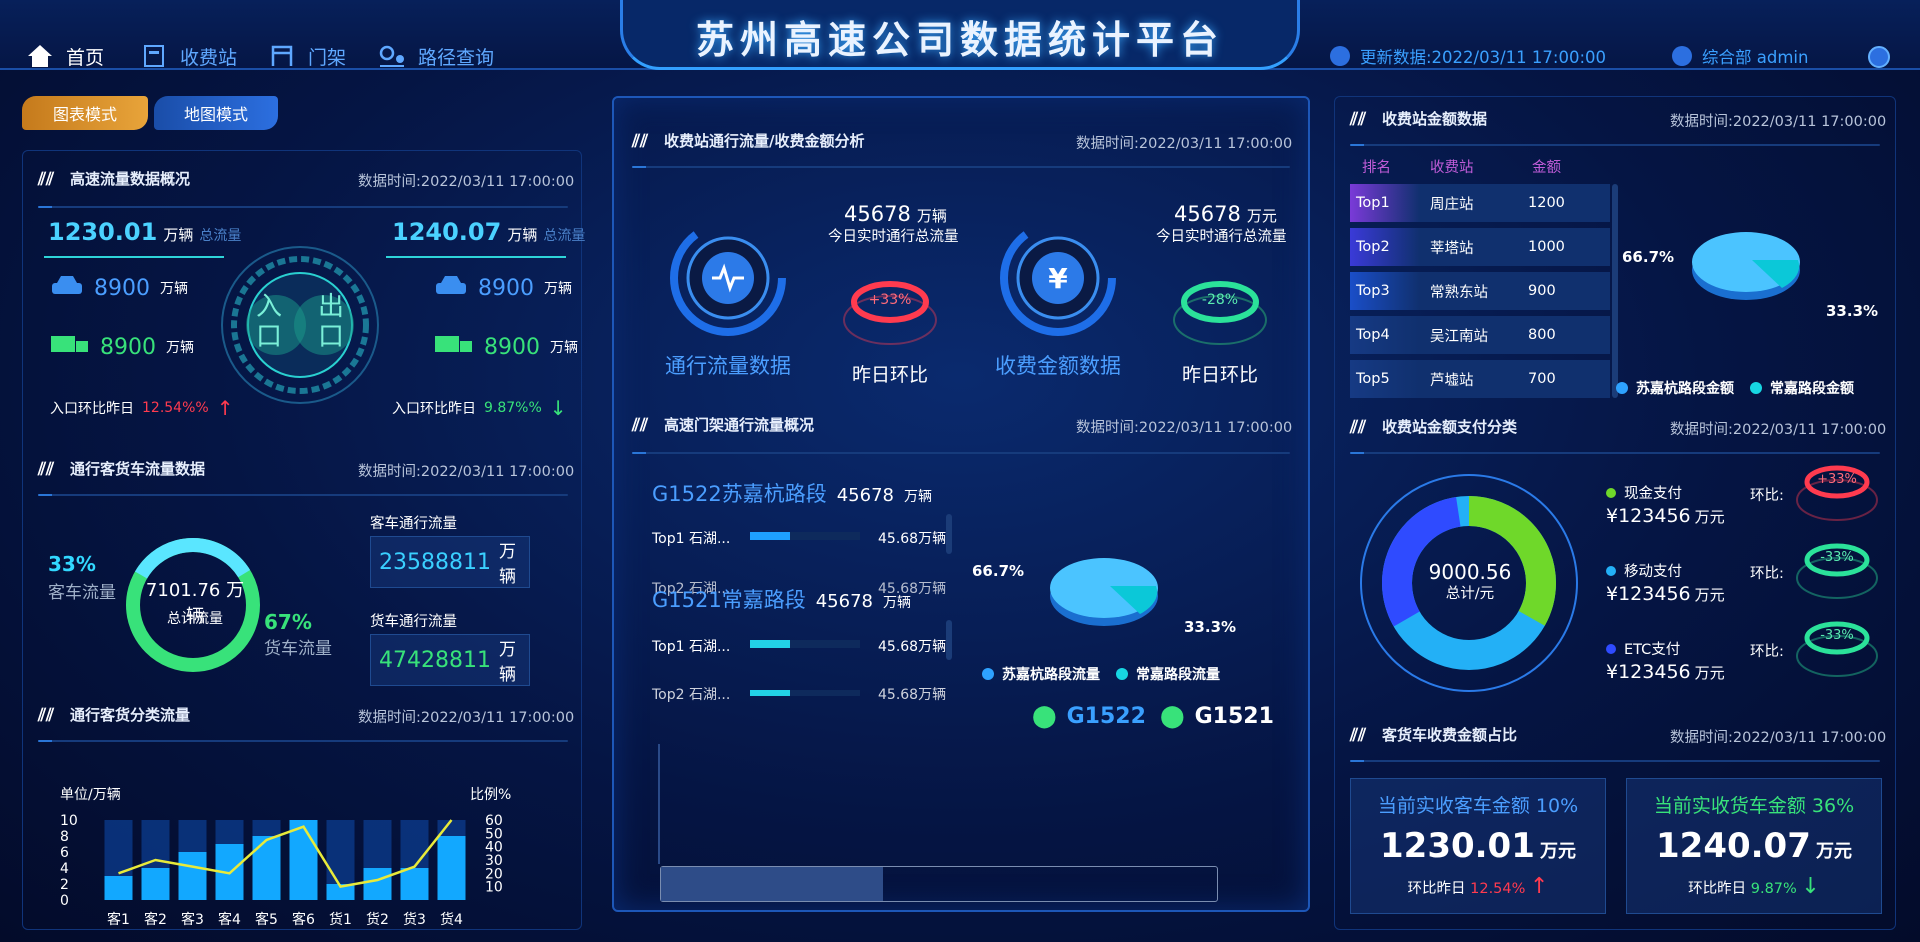 The width and height of the screenshot is (1920, 942). I want to click on x-tick-label: 货3, so click(414, 919).